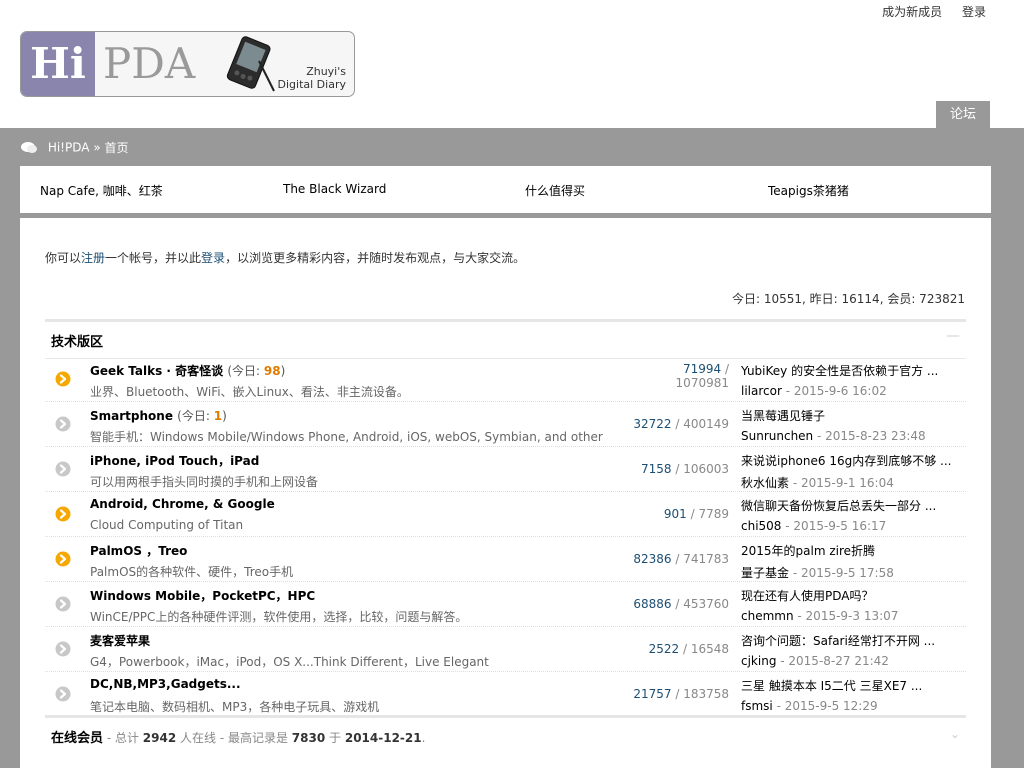 The width and height of the screenshot is (1024, 768). I want to click on forum-description: PalmOS的各种软件、硬件，Treo手机, so click(192, 572).